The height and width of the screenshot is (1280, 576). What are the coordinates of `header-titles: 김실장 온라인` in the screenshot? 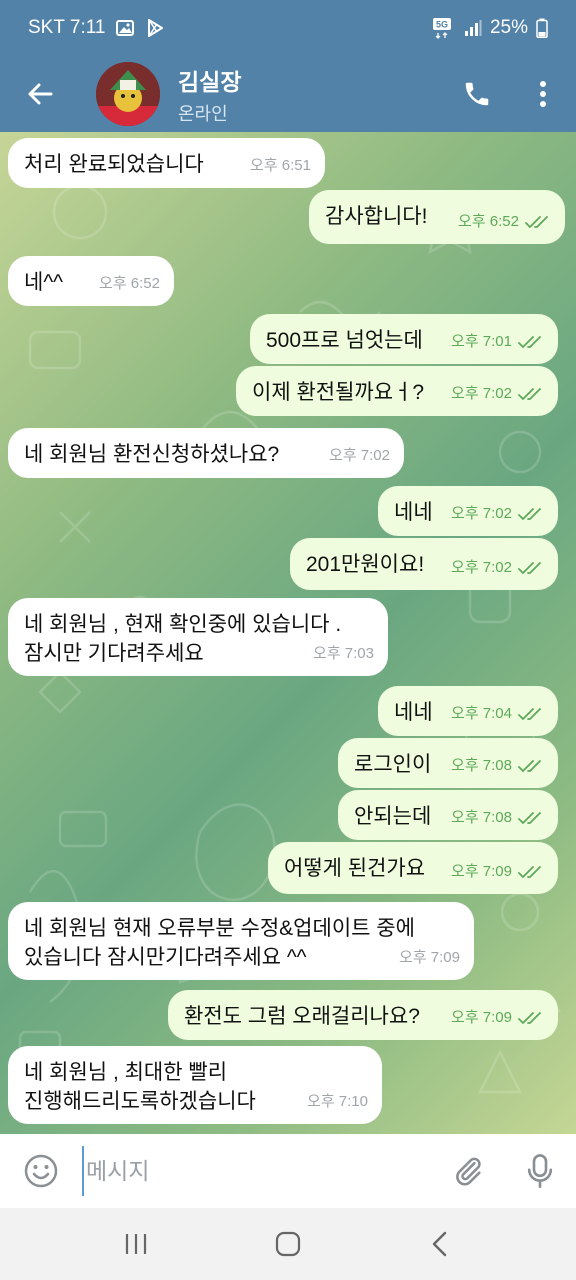 It's located at (209, 94).